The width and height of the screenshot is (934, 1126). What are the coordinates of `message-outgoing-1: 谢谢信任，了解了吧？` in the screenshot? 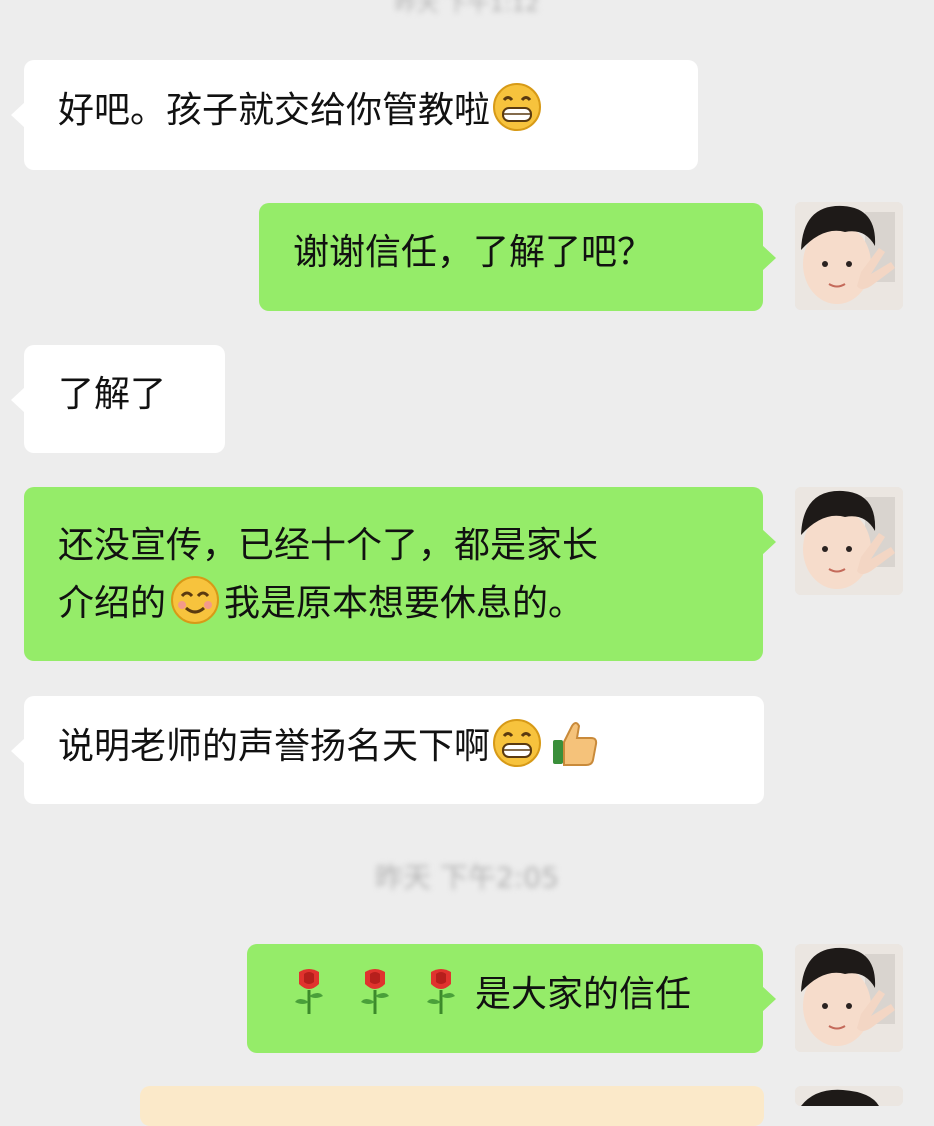 It's located at (517, 257).